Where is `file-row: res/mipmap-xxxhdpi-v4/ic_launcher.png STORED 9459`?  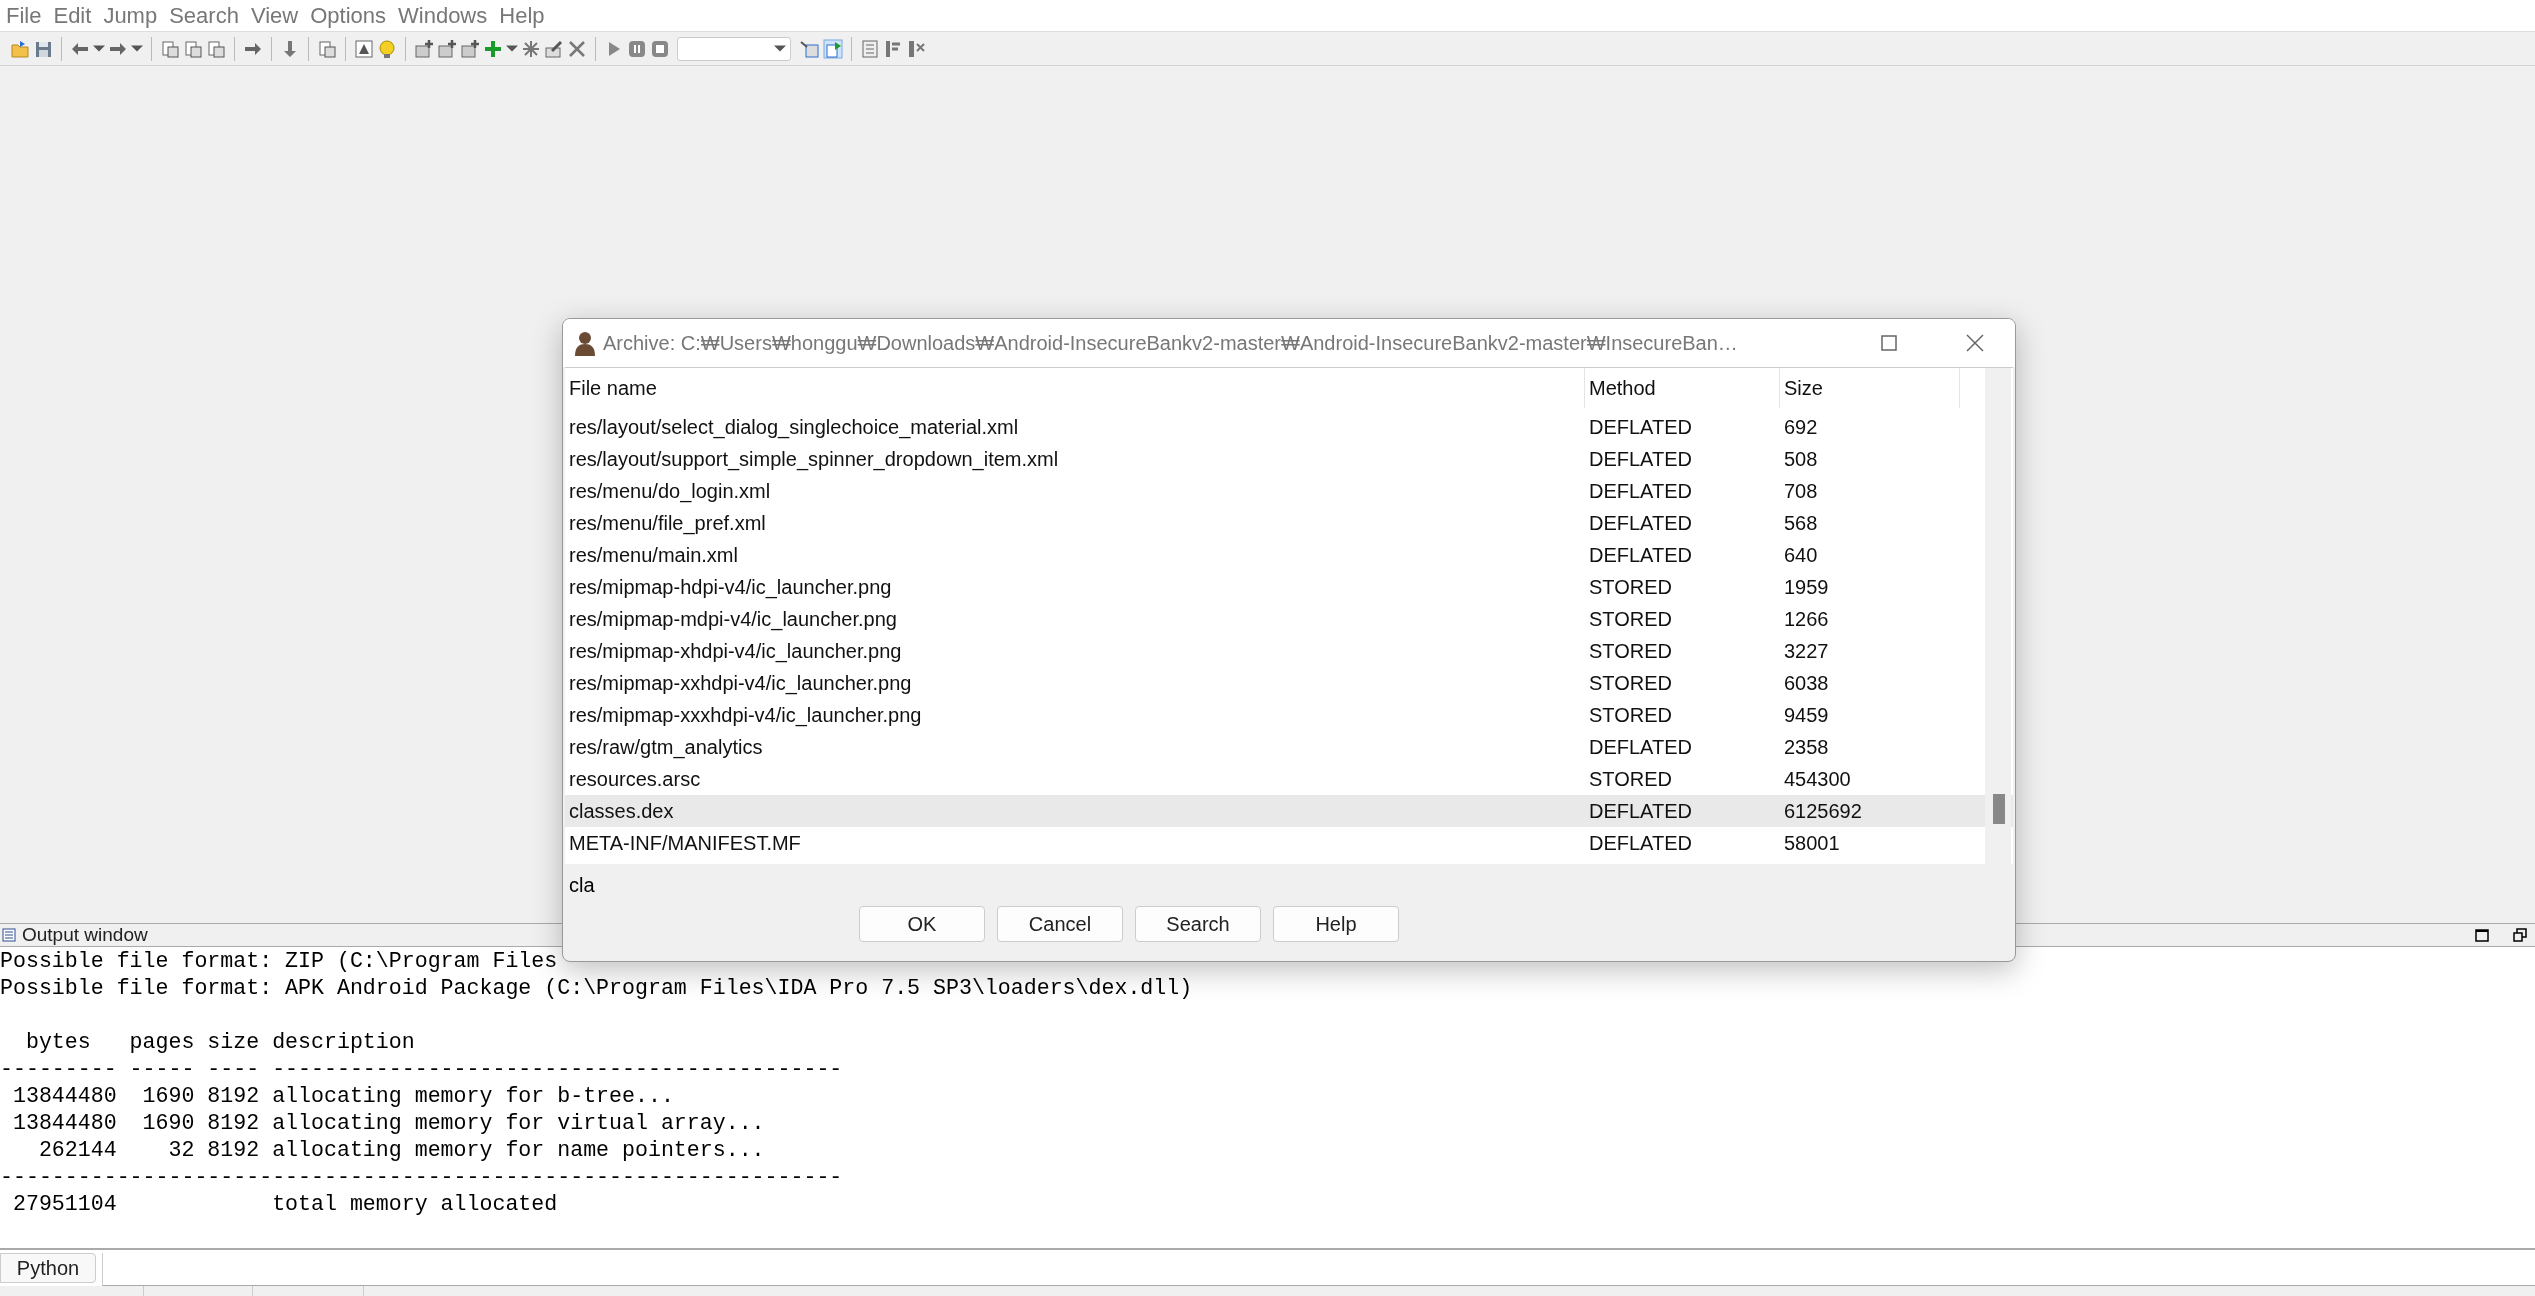 file-row: res/mipmap-xxxhdpi-v4/ic_launcher.png STORED 9459 is located at coordinates (1289, 715).